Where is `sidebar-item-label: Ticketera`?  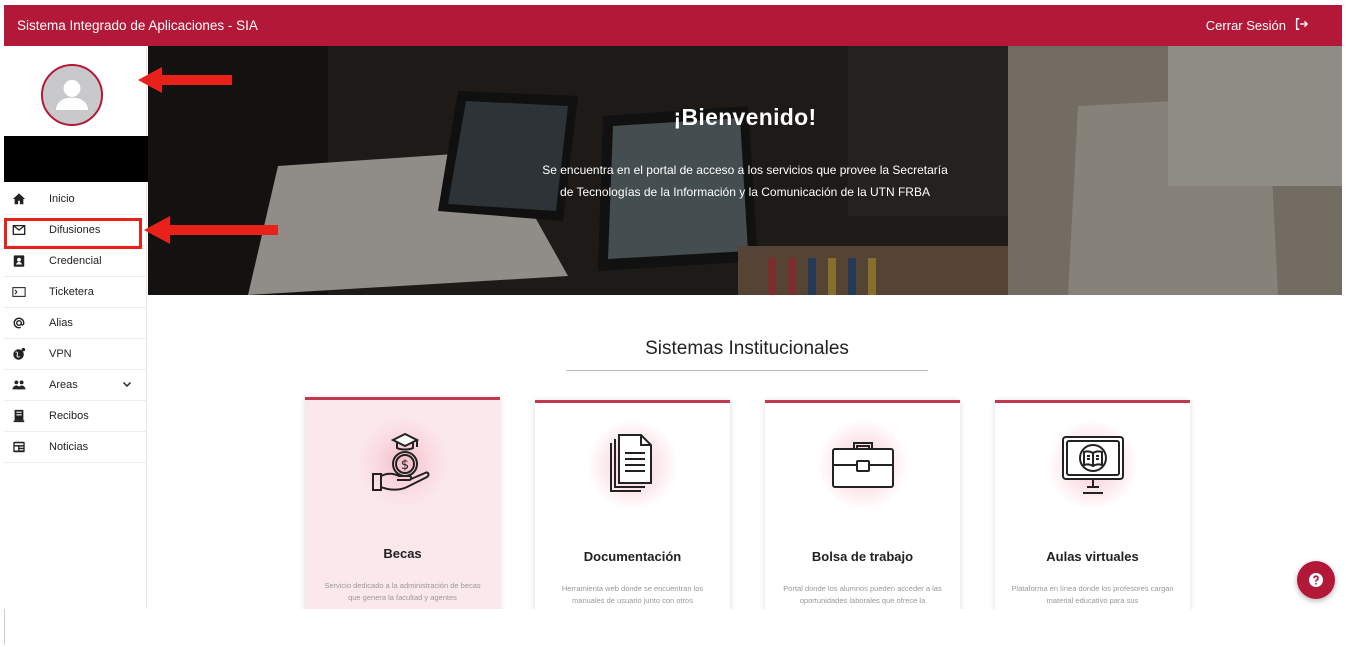
sidebar-item-label: Ticketera is located at coordinates (71, 292).